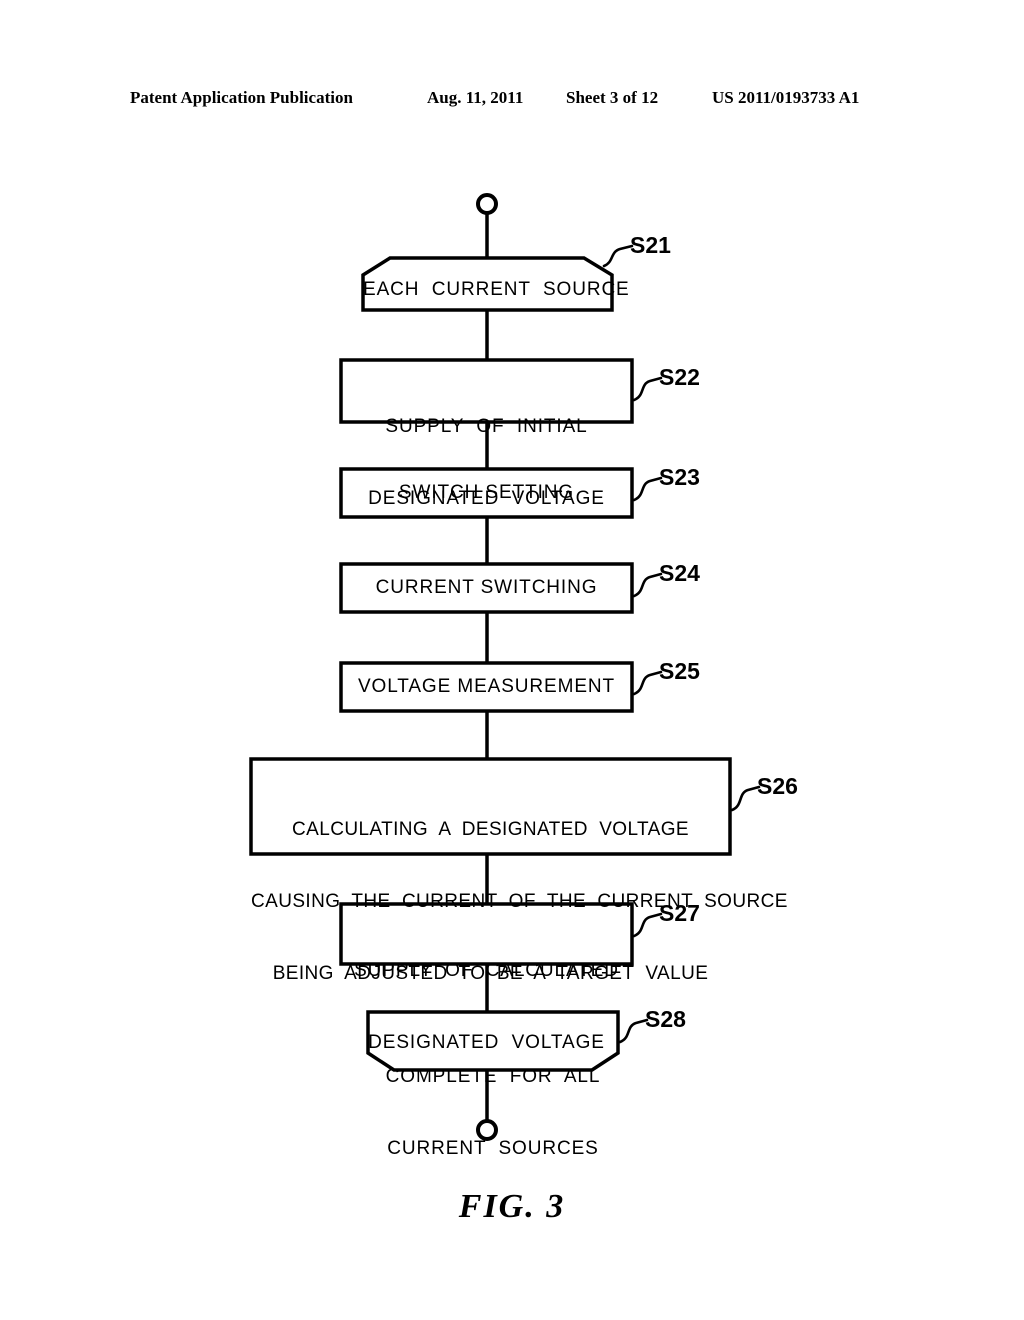 This screenshot has width=1024, height=1320. What do you see at coordinates (647, 389) in the screenshot?
I see `leader-s22` at bounding box center [647, 389].